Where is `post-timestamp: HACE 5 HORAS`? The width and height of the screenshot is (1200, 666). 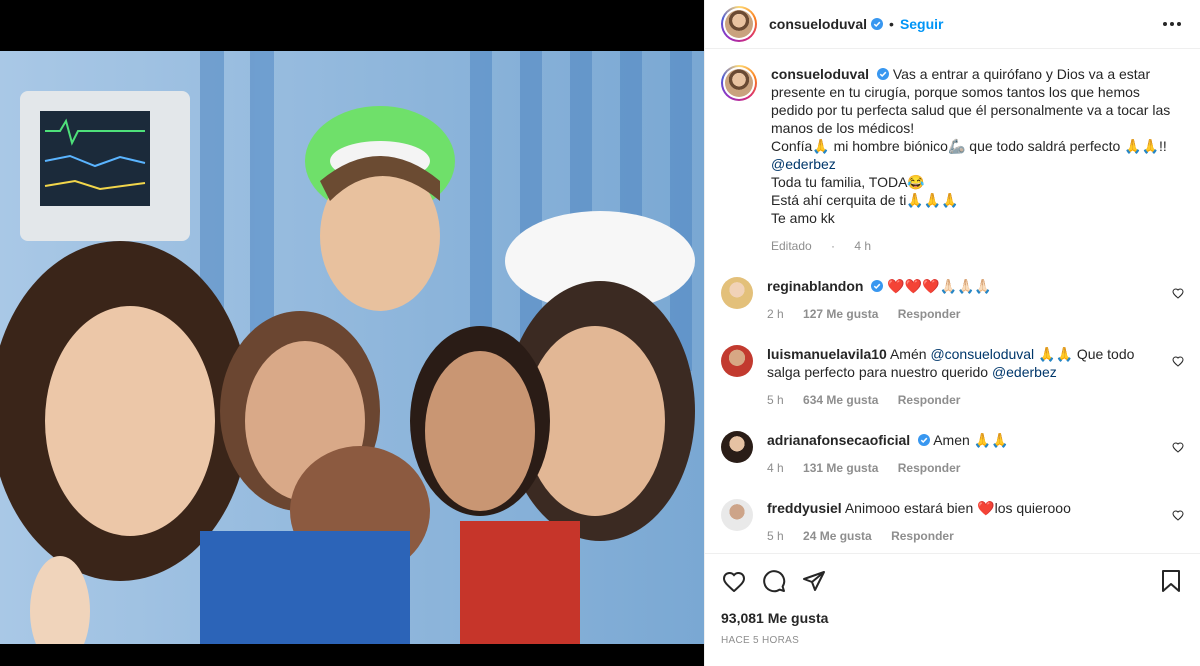
post-timestamp: HACE 5 HORAS is located at coordinates (952, 636).